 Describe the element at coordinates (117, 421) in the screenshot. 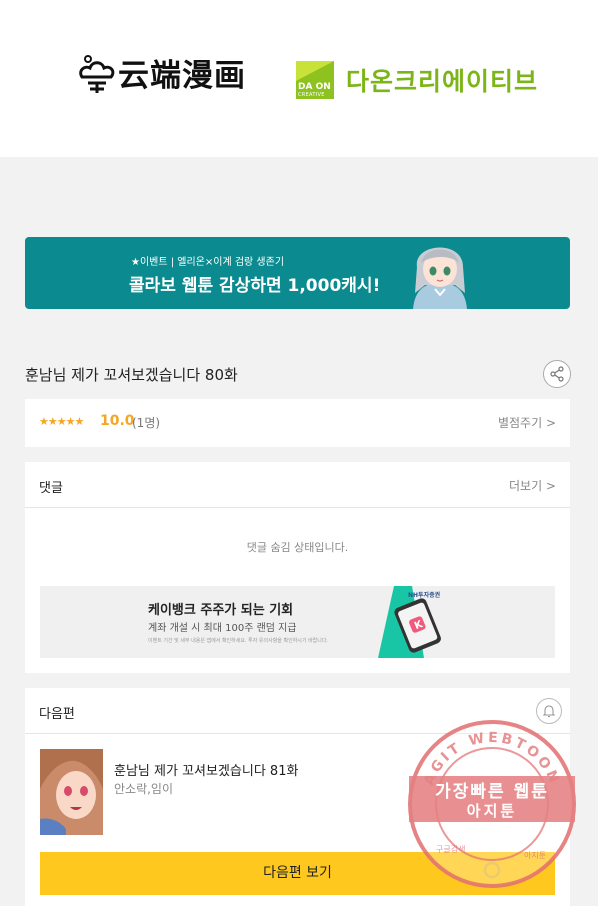

I see `rating-score: 10.0` at that location.